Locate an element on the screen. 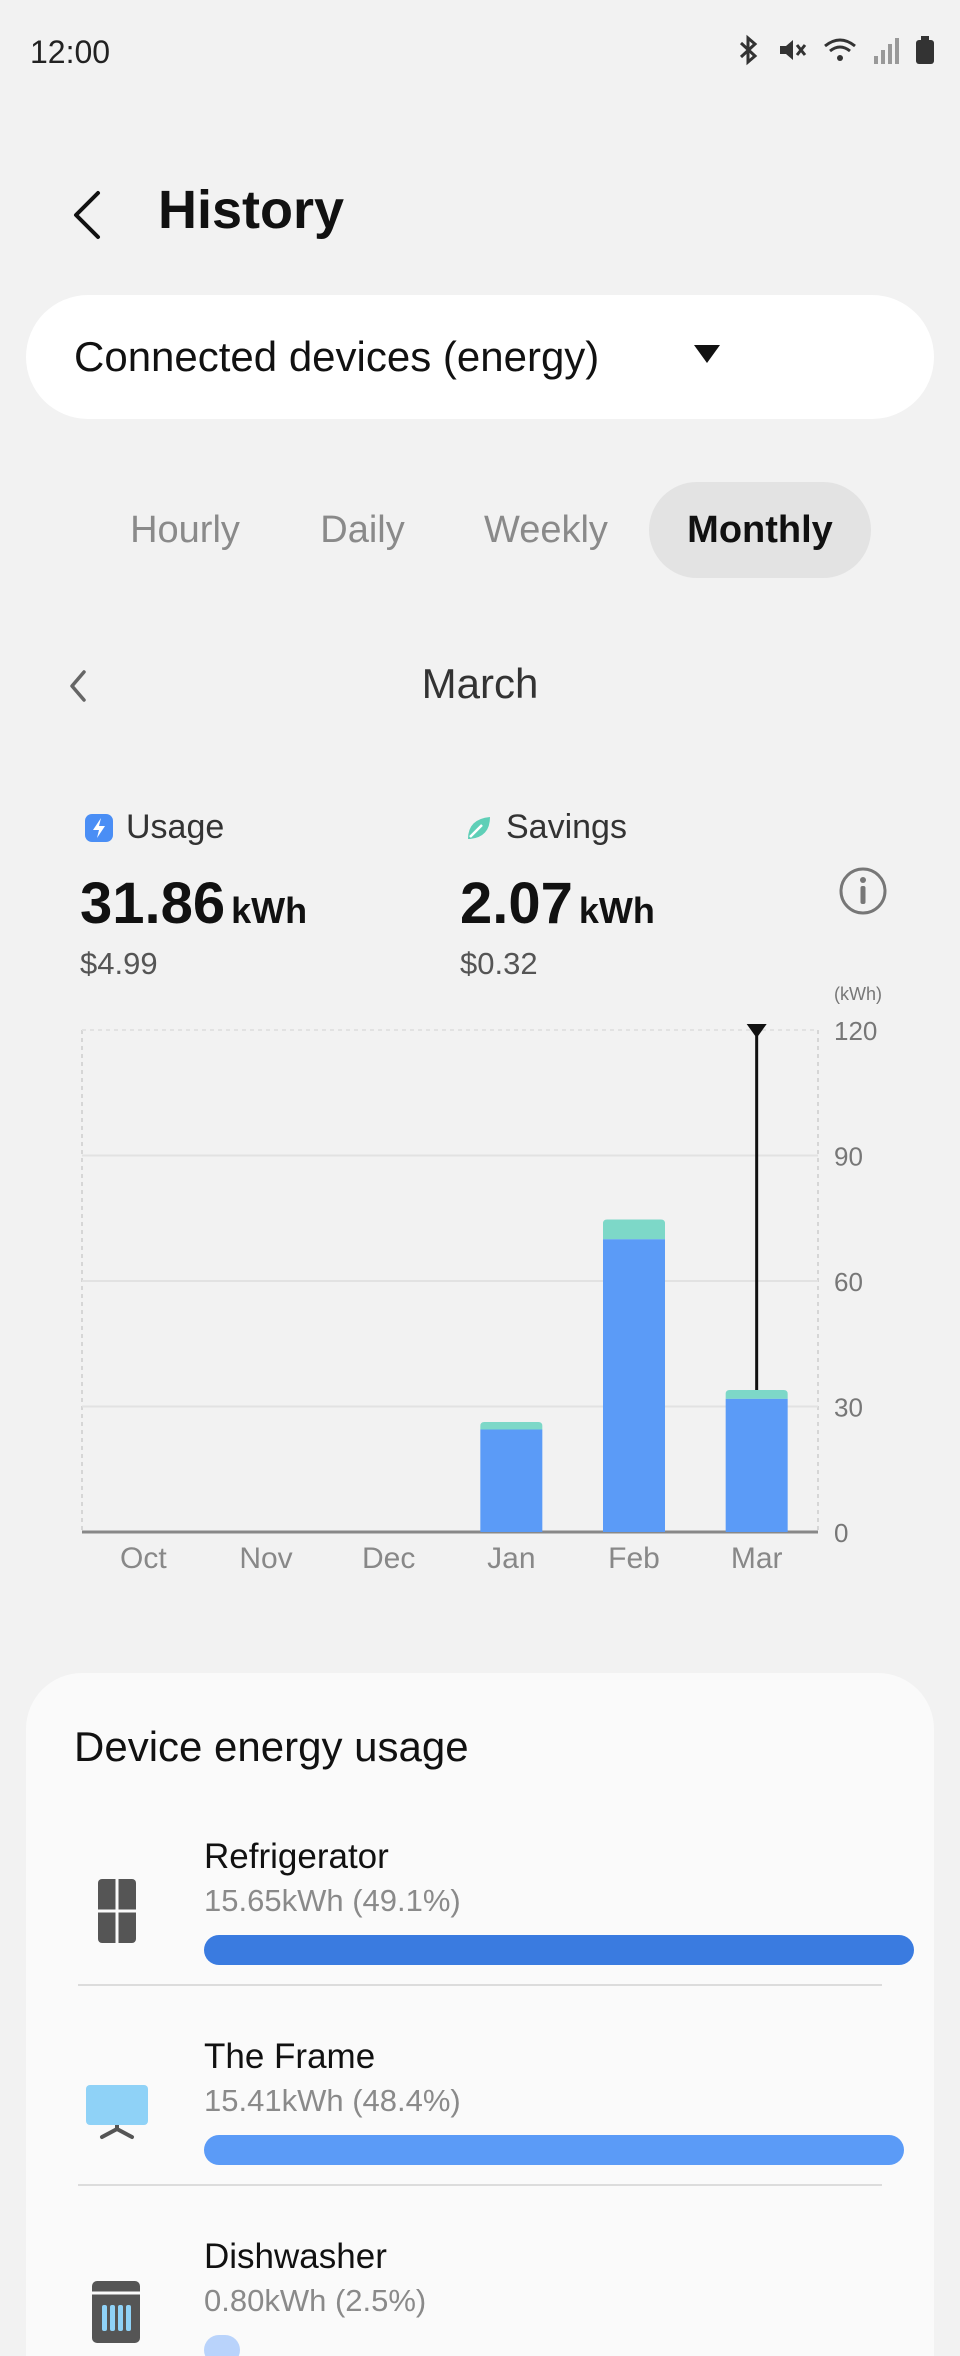  y-tick-label: 90 is located at coordinates (848, 1157).